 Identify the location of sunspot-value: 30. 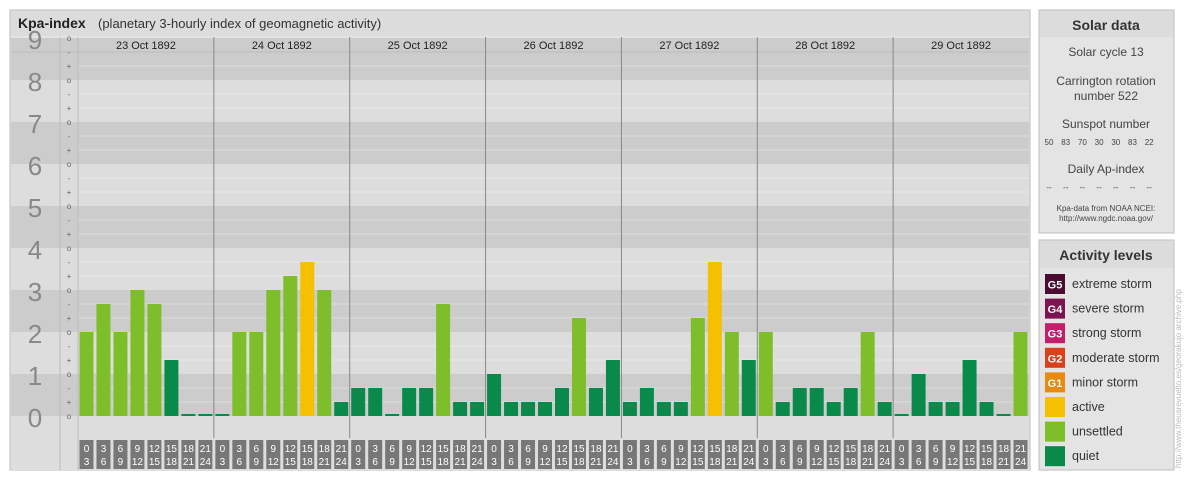
(1099, 142).